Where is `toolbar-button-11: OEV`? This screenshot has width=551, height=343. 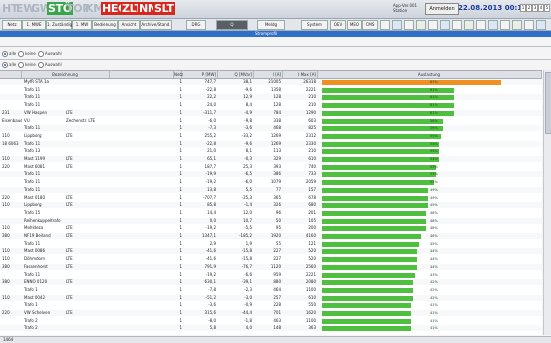 toolbar-button-11: OEV is located at coordinates (338, 25).